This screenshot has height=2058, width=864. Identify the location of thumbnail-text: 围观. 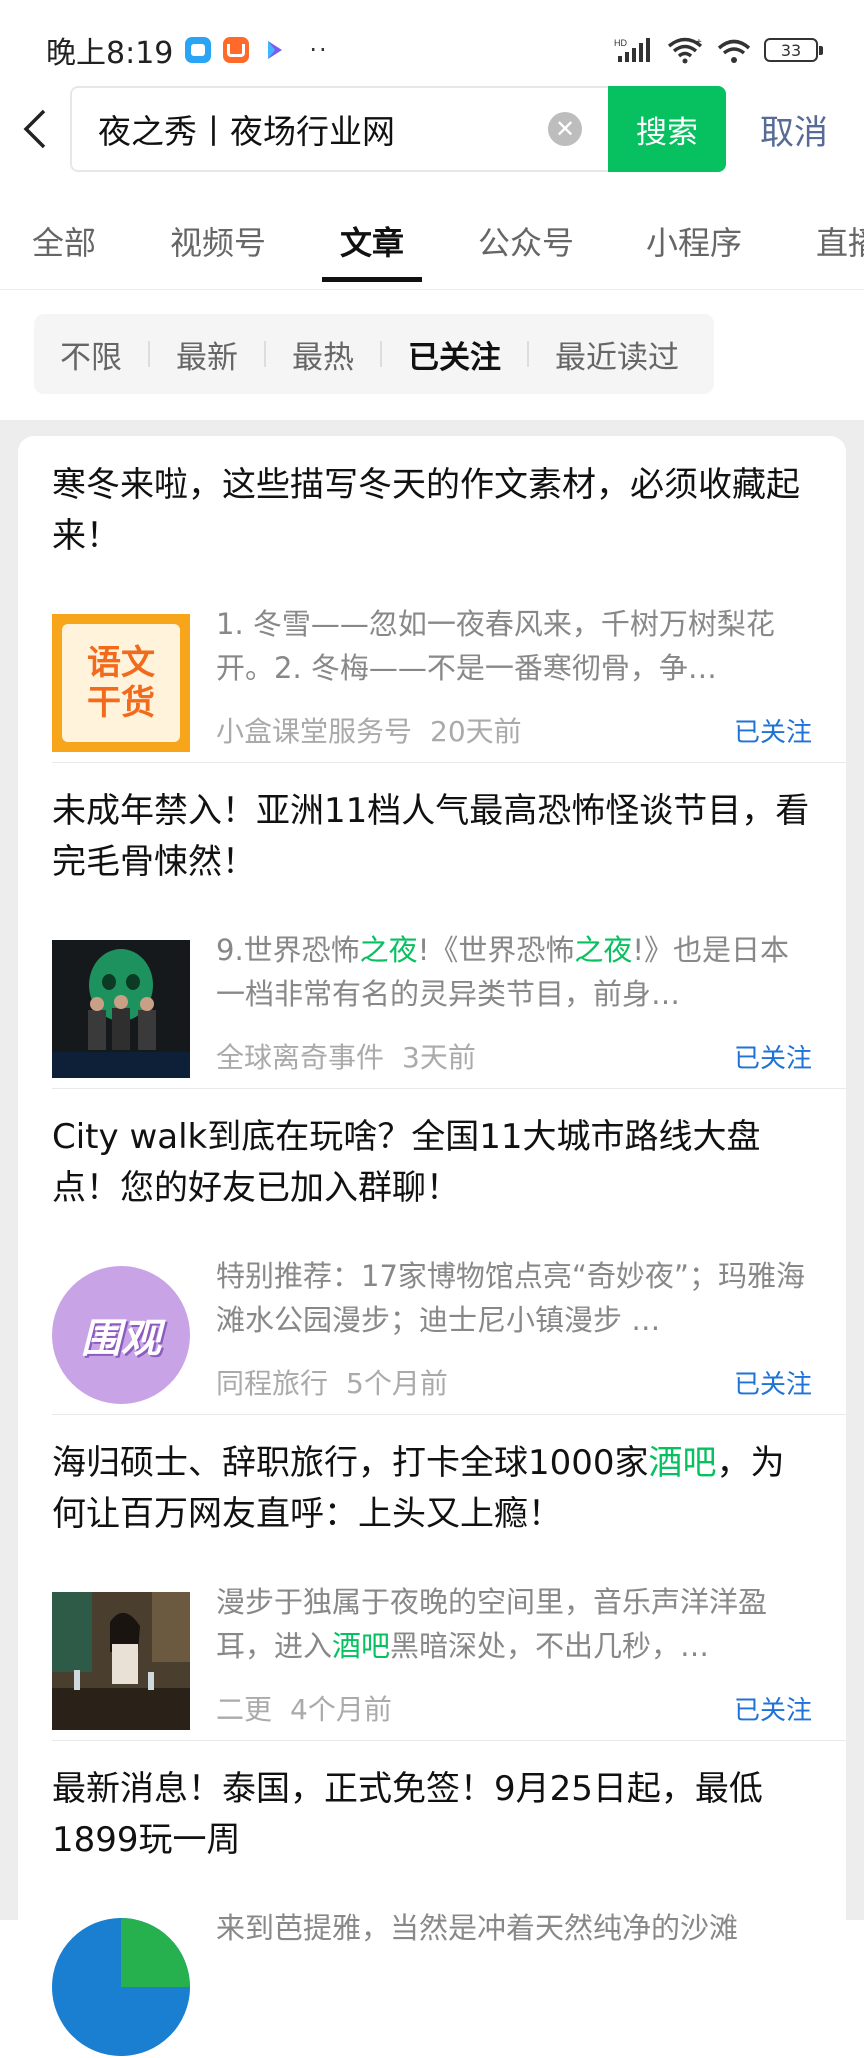
(121, 1339).